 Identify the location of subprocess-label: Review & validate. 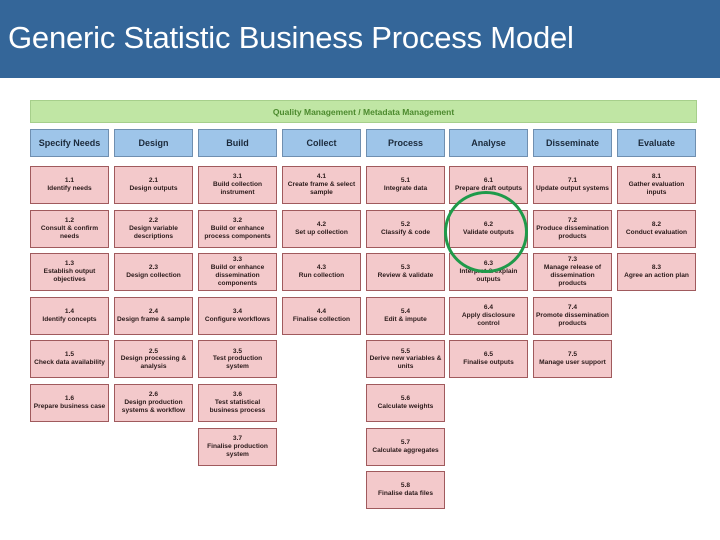
(405, 276).